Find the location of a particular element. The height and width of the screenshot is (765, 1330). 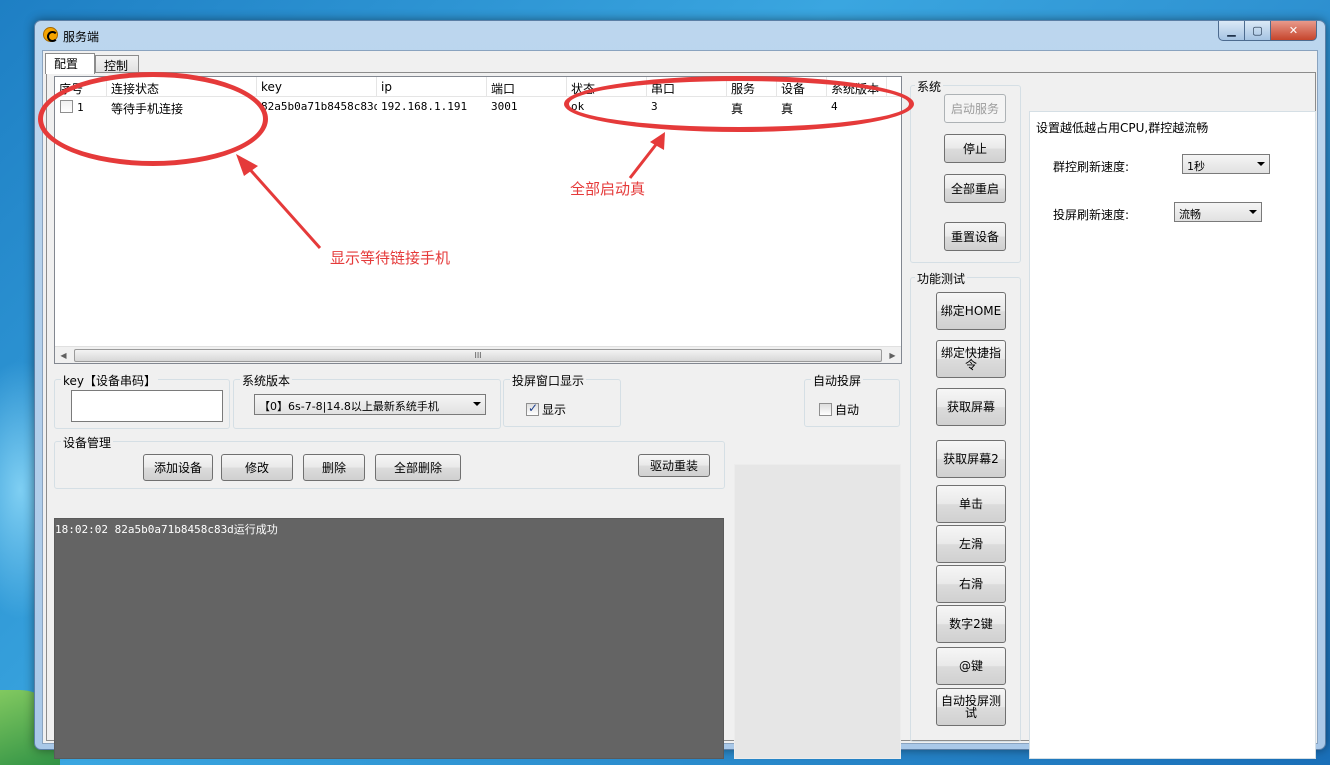

annotation-arrow-line-right is located at coordinates (644, 160).